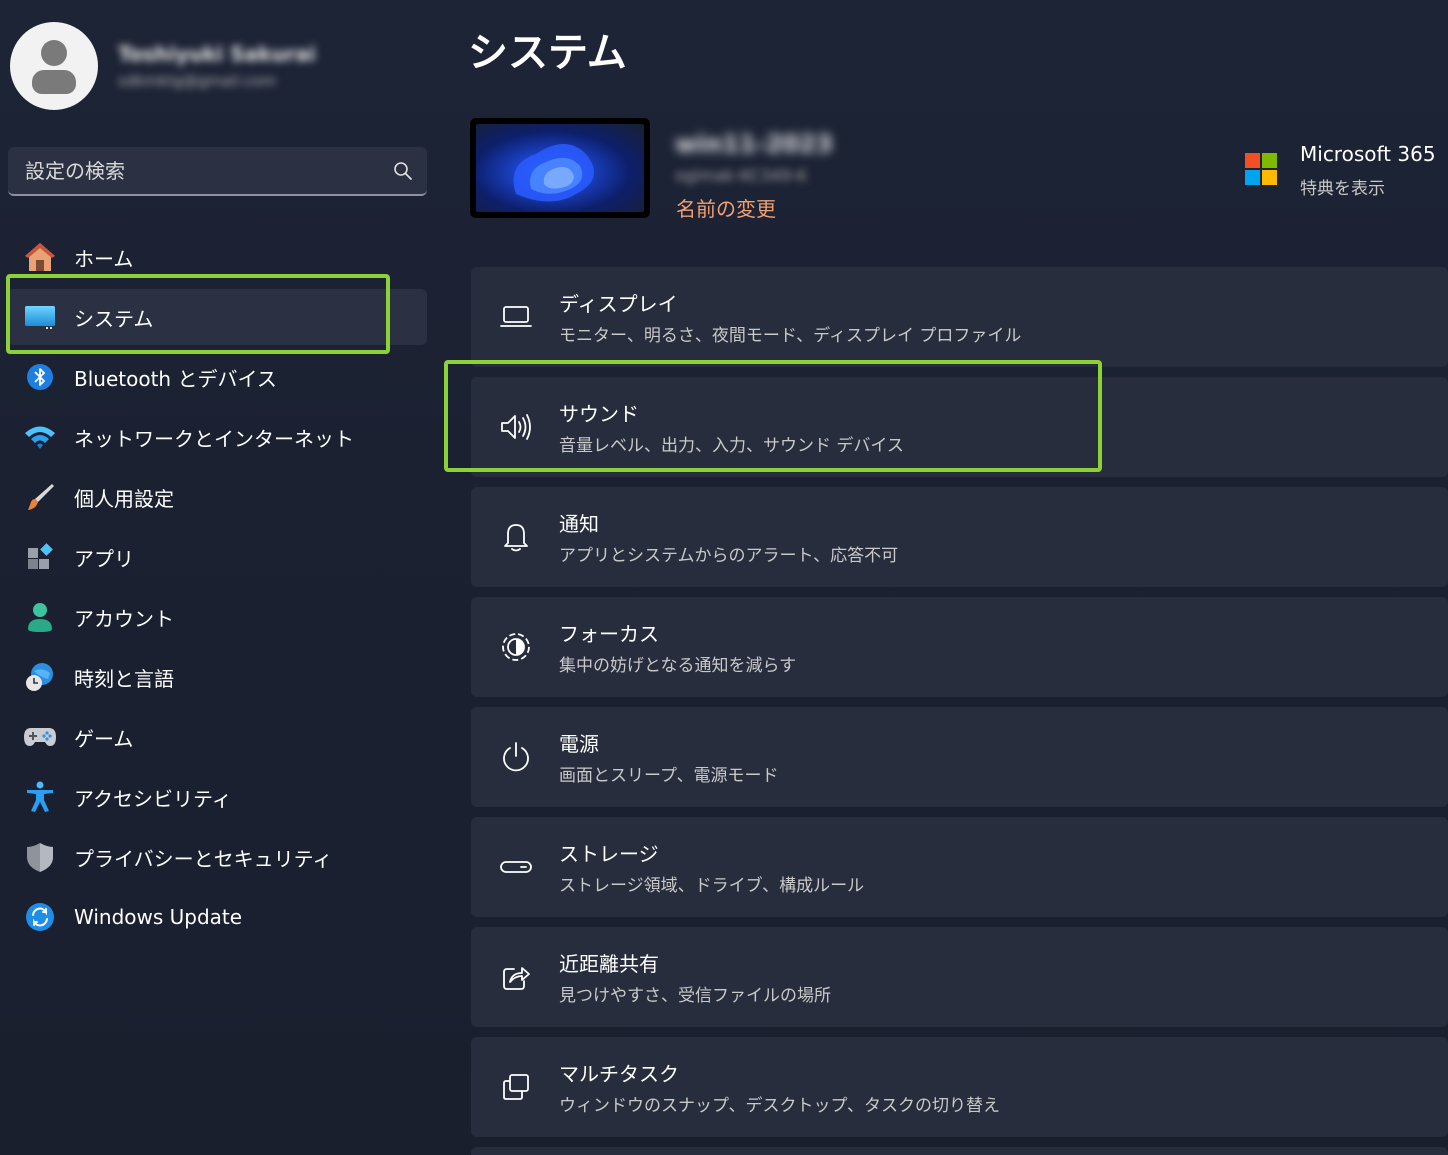 This screenshot has width=1448, height=1155. Describe the element at coordinates (214, 438) in the screenshot. I see `sidebar-item-label: ネットワークとインターネット` at that location.